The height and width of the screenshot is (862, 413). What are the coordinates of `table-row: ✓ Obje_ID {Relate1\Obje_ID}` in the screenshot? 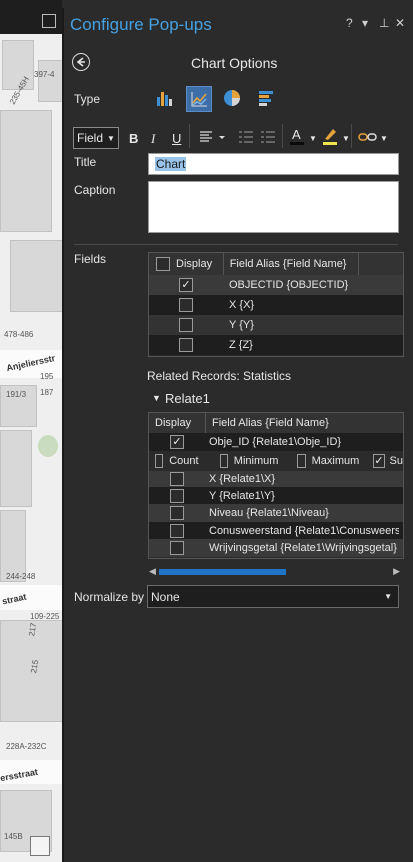 It's located at (276, 442).